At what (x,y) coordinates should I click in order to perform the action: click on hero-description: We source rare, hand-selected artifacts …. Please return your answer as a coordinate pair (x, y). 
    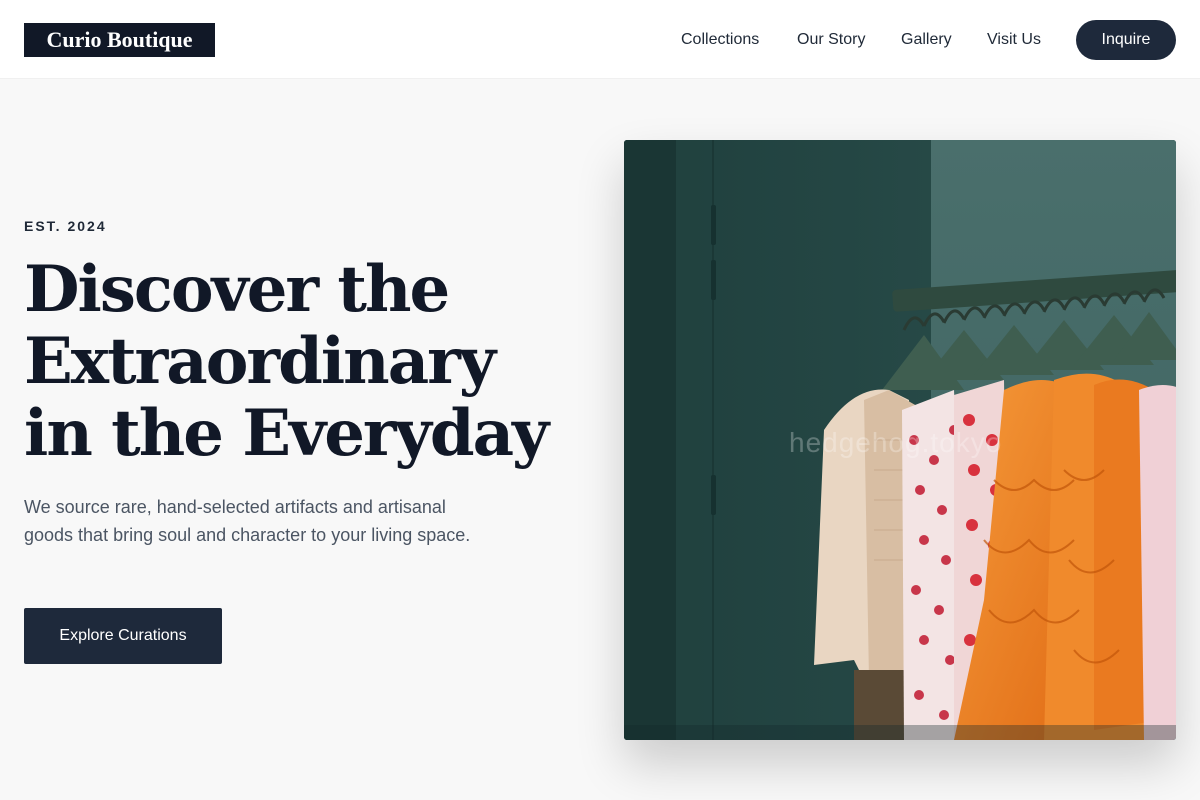
    Looking at the image, I should click on (247, 521).